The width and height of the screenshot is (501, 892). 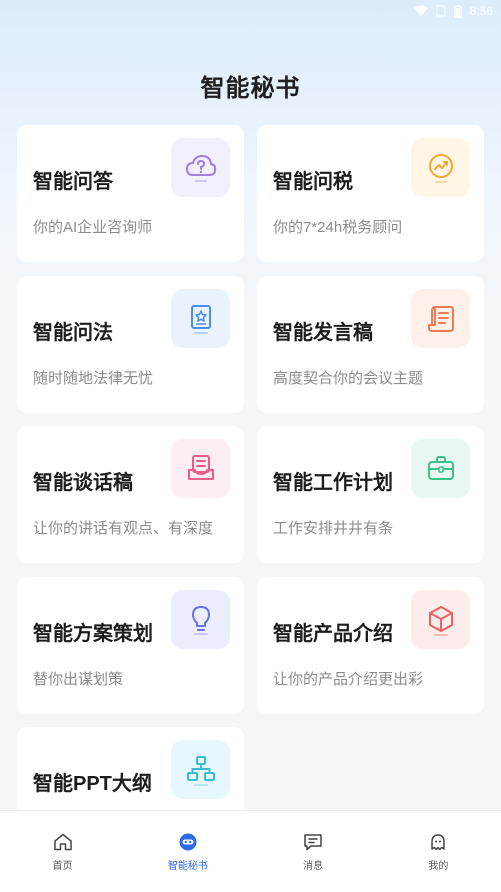 What do you see at coordinates (187, 866) in the screenshot?
I see `tab-label: 智能秘书` at bounding box center [187, 866].